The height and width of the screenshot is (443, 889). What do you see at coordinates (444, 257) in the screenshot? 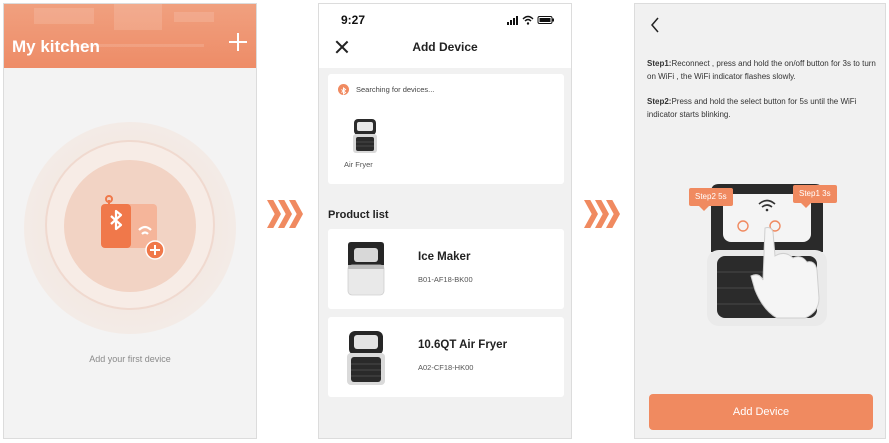
I see `product-name: Ice Maker` at bounding box center [444, 257].